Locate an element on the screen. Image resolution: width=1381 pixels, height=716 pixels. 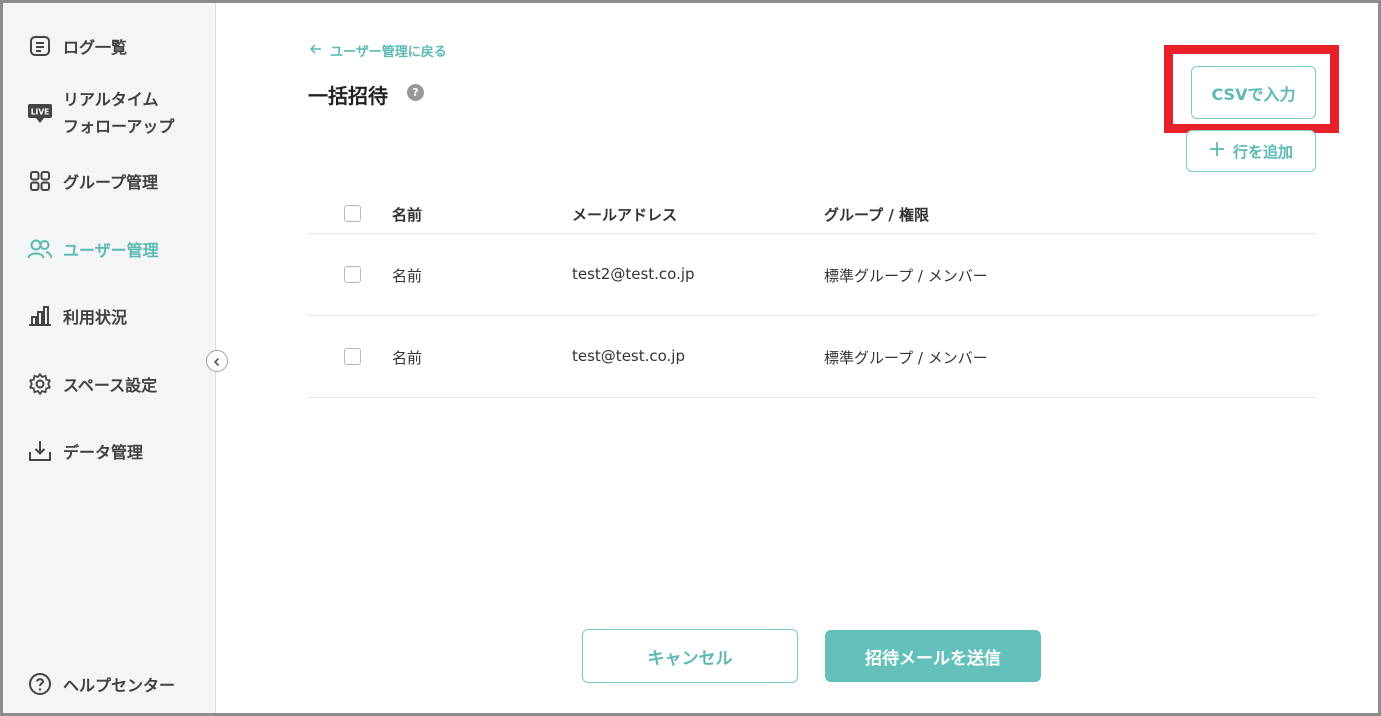
help-icon: ? is located at coordinates (415, 92).